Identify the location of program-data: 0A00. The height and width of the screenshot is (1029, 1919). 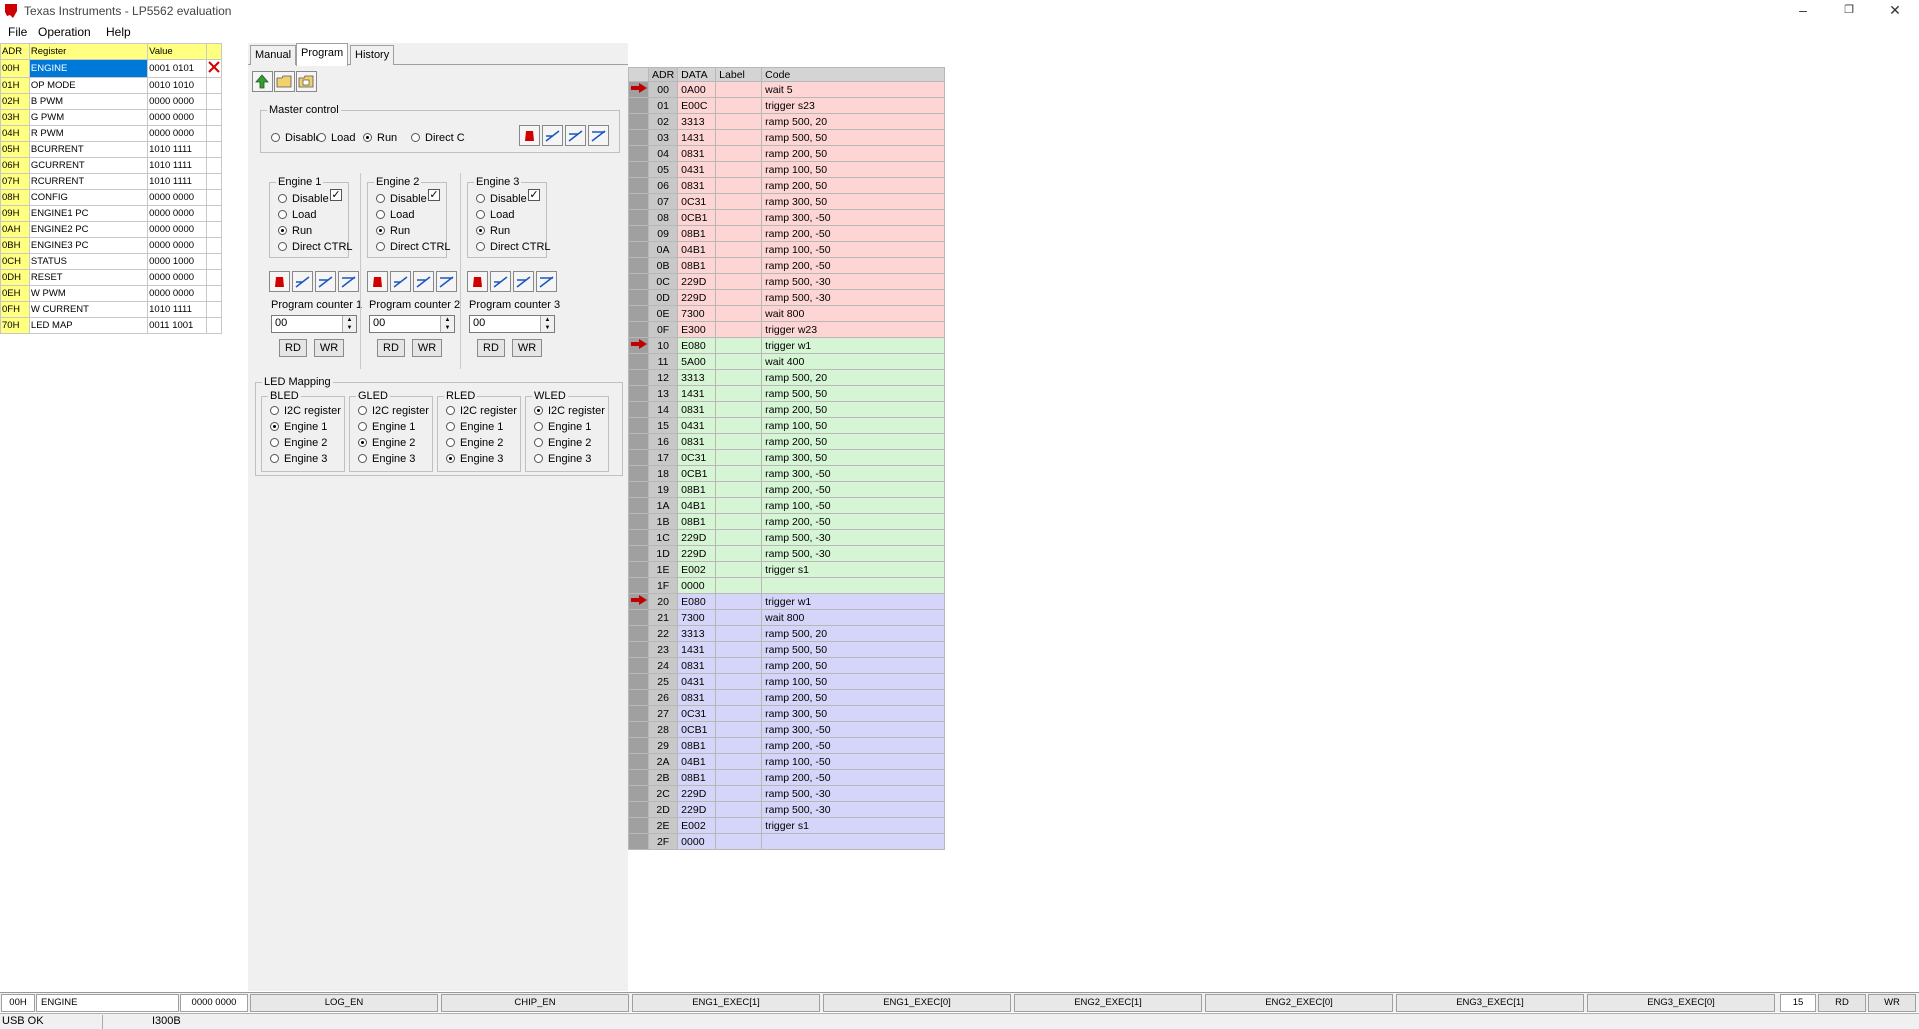
(697, 89).